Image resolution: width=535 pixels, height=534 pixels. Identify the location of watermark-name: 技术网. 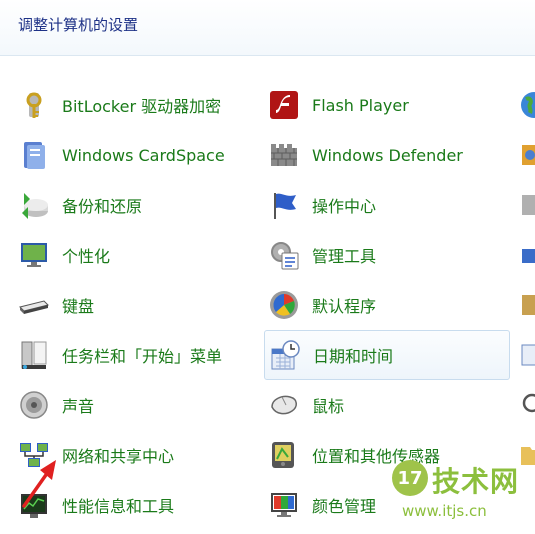
(476, 481).